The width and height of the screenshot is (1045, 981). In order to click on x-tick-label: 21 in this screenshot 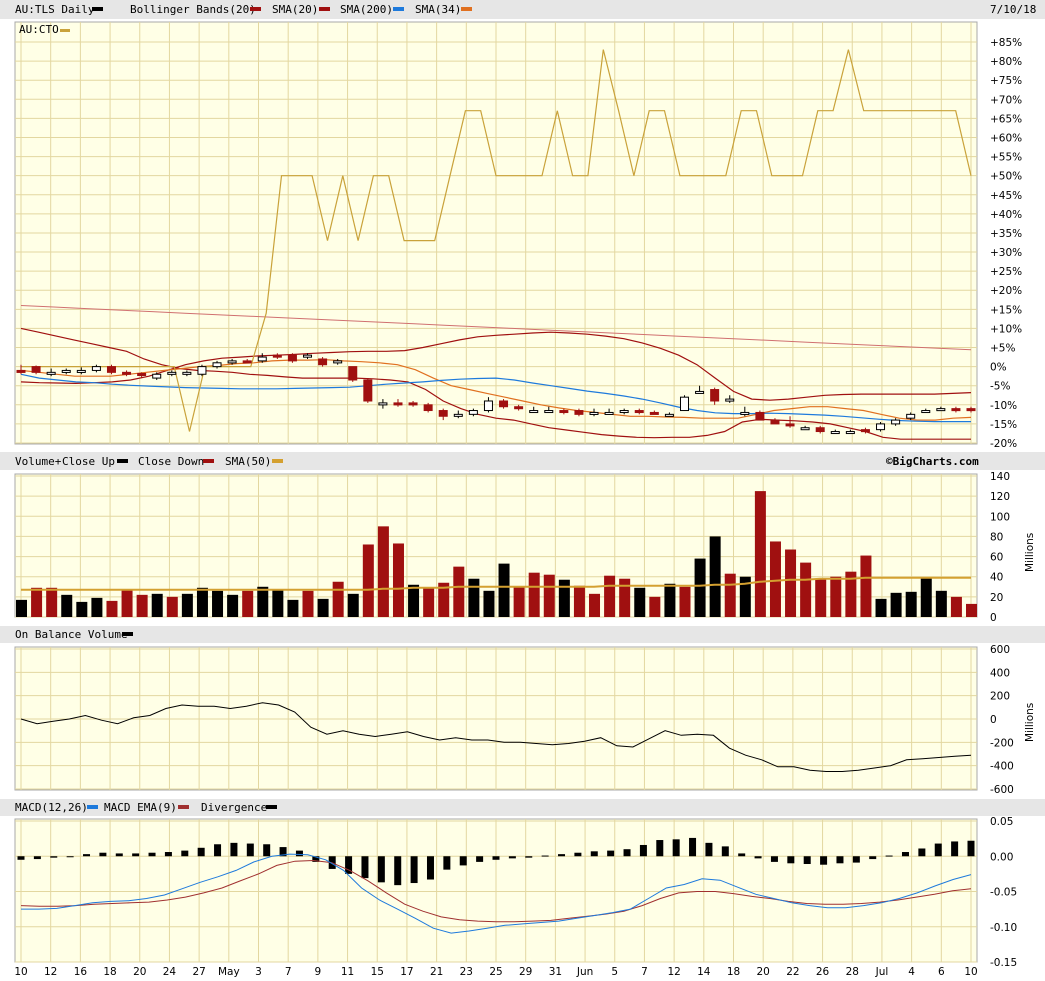, I will do `click(436, 972)`.